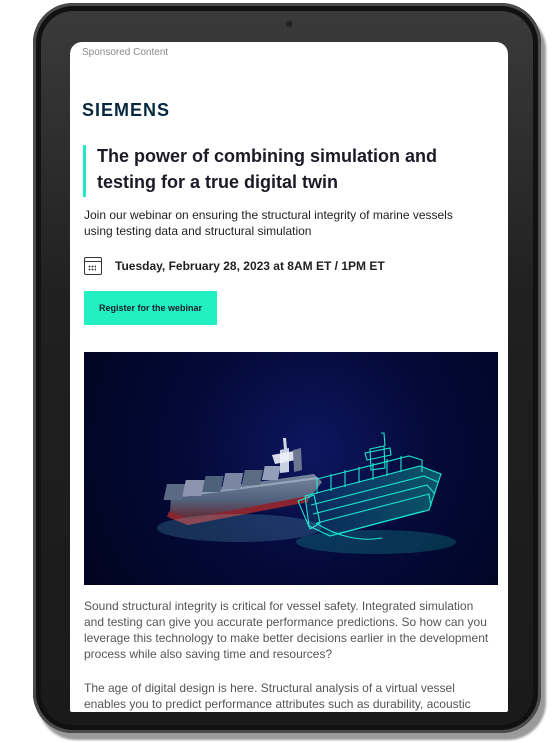 This screenshot has width=559, height=743. I want to click on register-button: Register for the webinar, so click(150, 308).